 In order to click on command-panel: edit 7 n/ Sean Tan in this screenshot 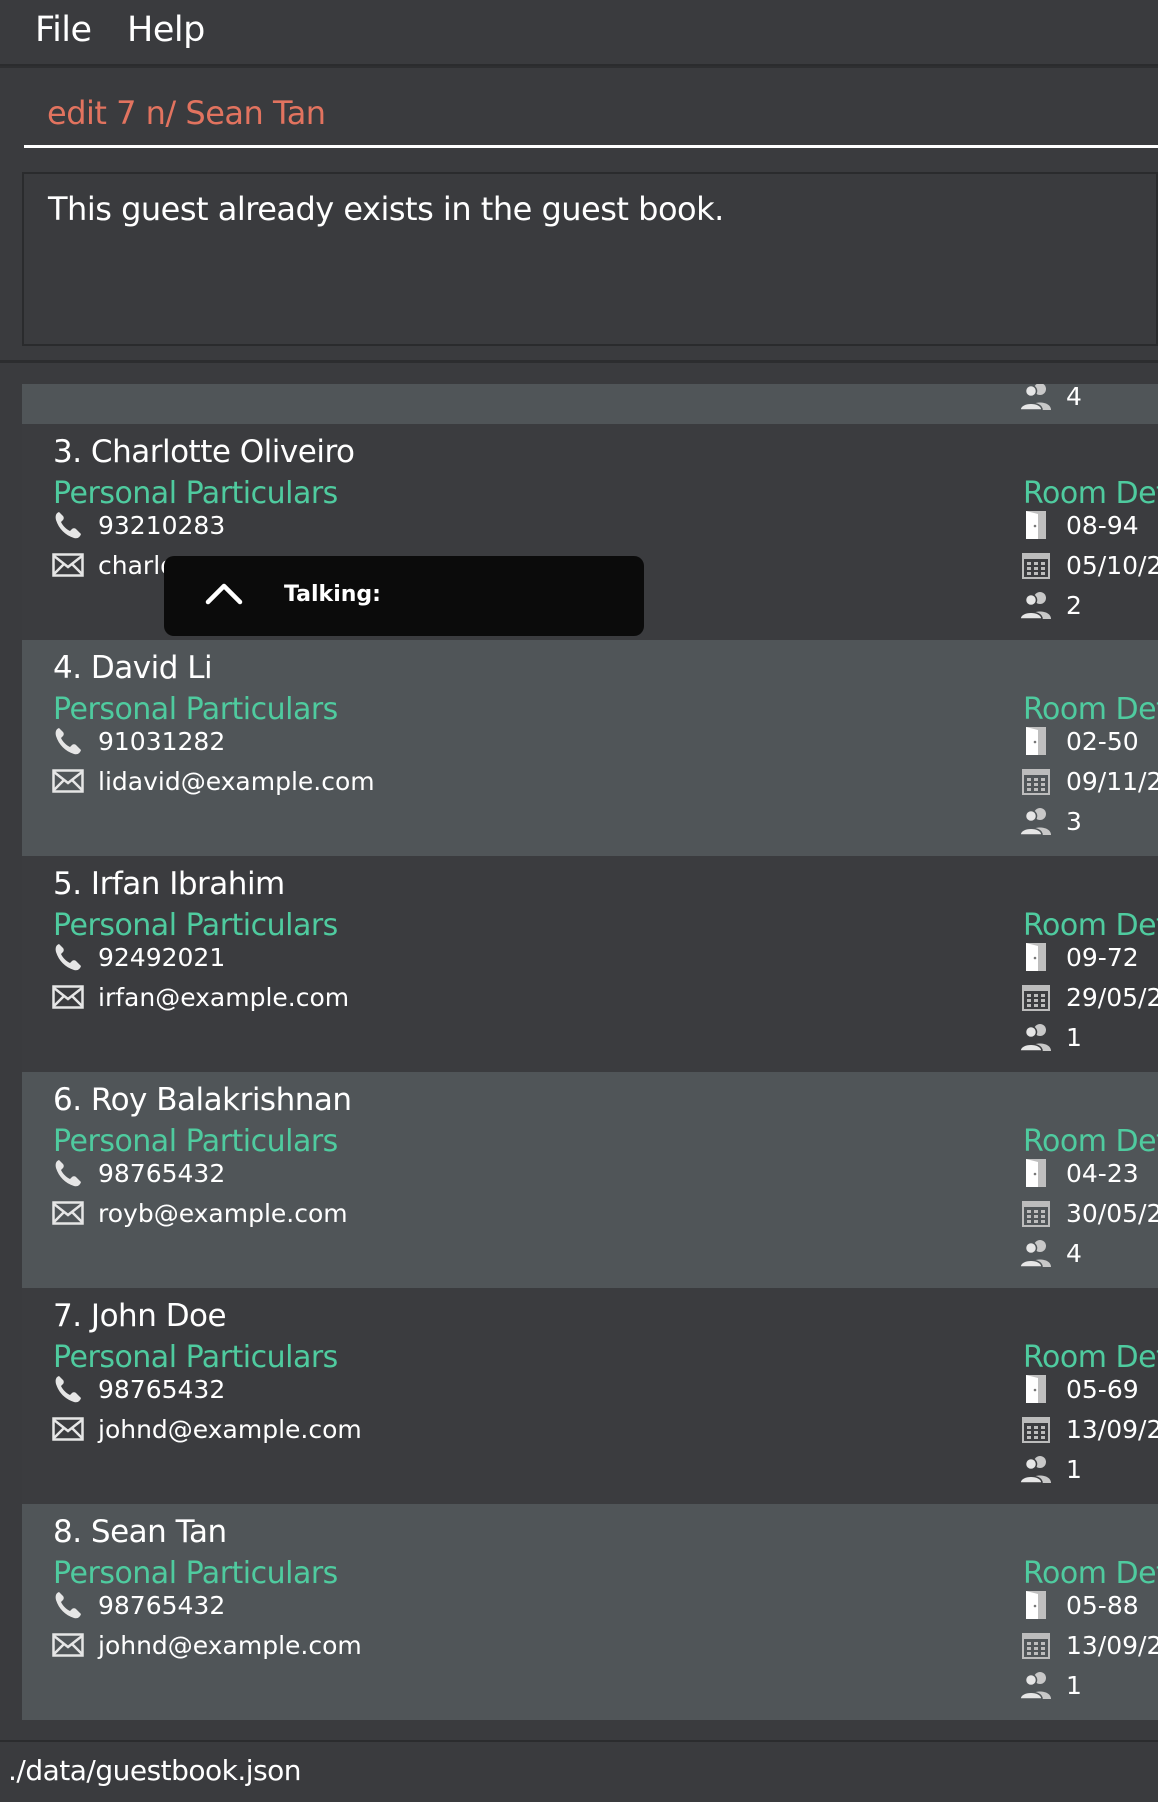, I will do `click(579, 115)`.